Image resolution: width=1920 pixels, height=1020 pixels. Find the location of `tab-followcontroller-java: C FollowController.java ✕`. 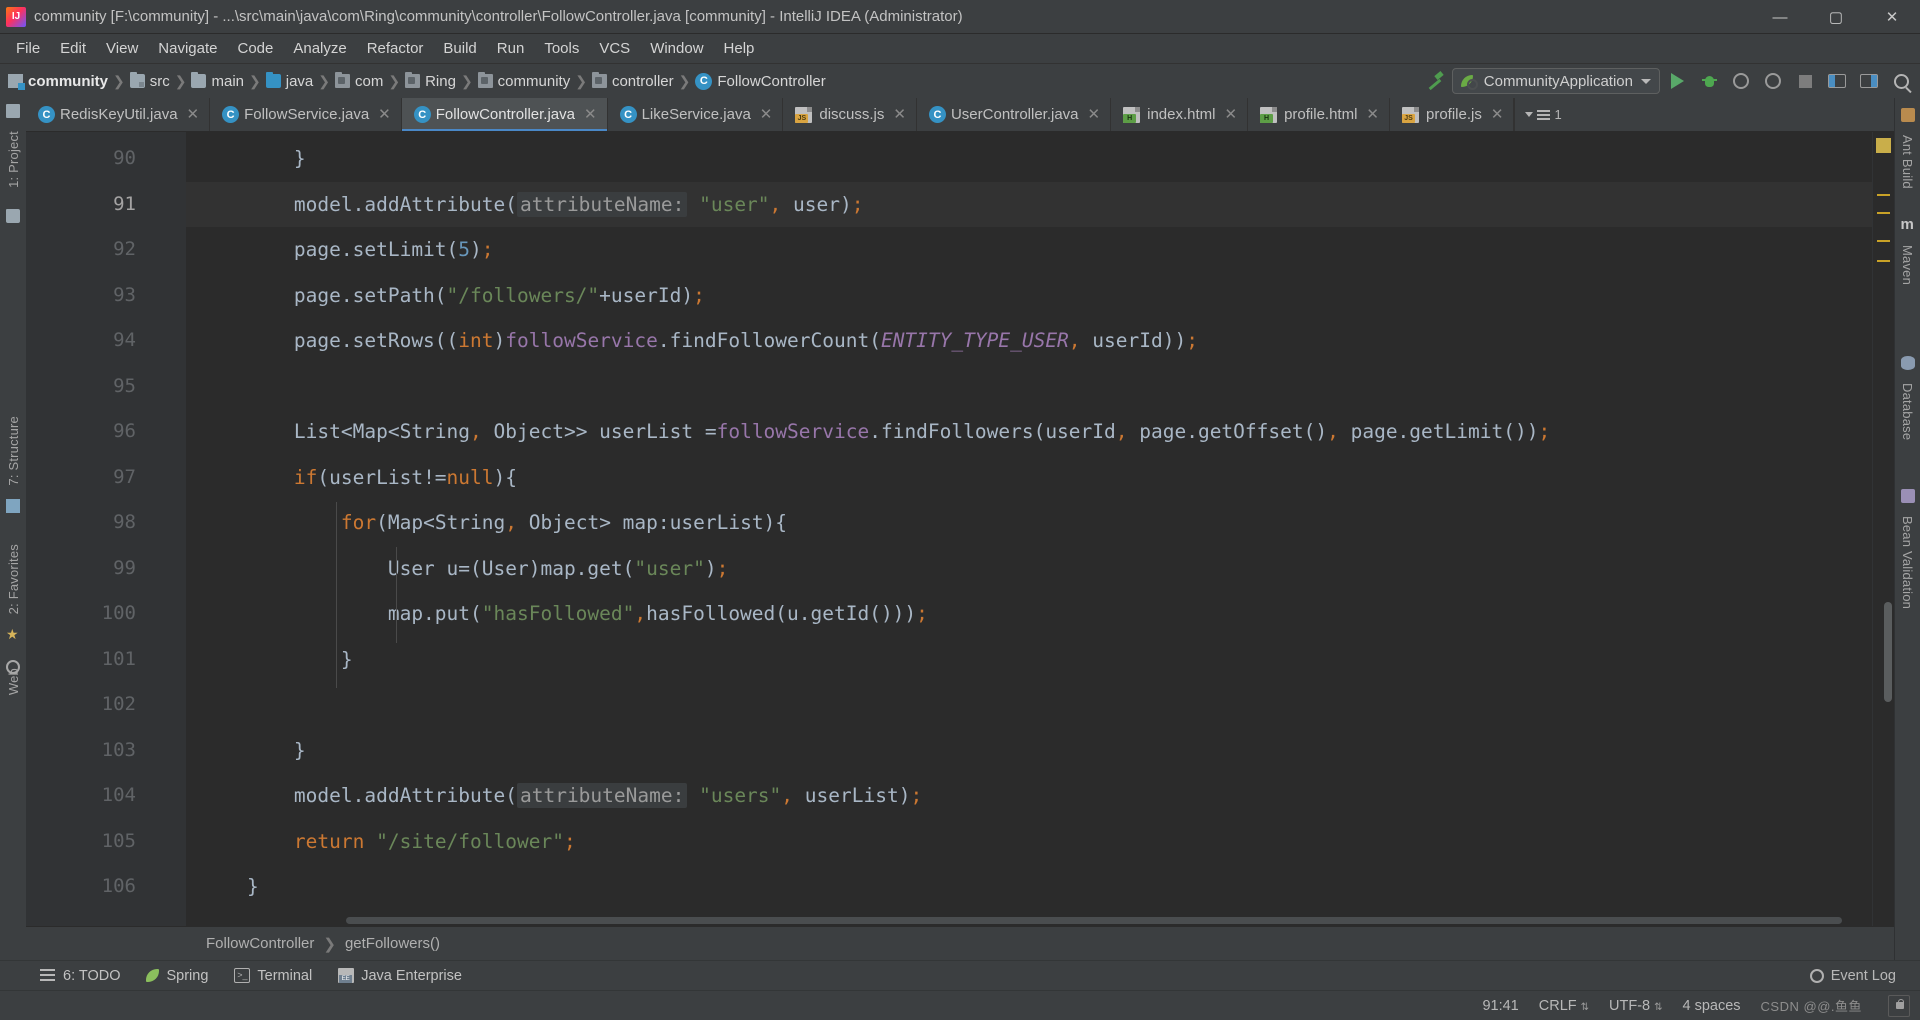

tab-followcontroller-java: C FollowController.java ✕ is located at coordinates (504, 114).